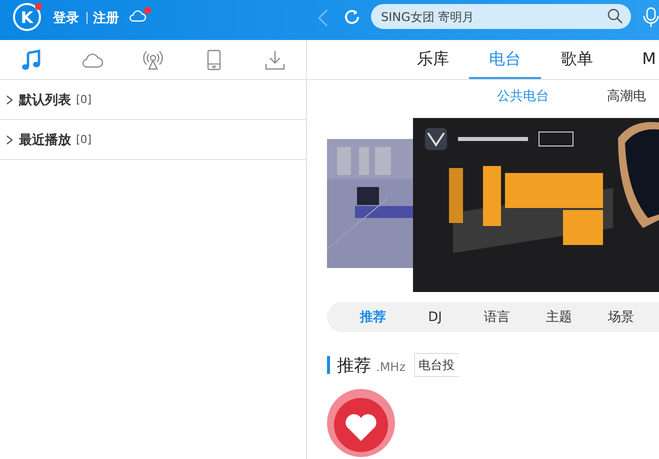 The width and height of the screenshot is (659, 459). I want to click on login-link: 登录, so click(66, 18).